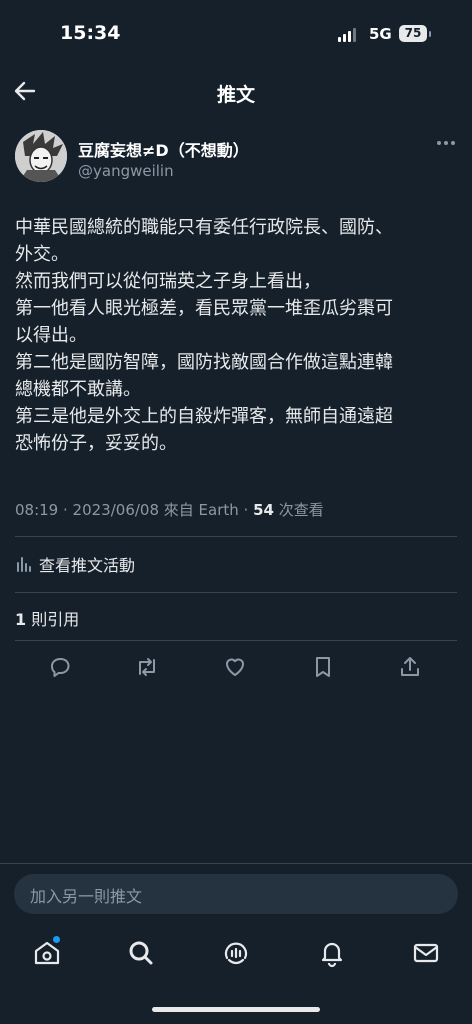  I want to click on quote-count: 1, so click(21, 619).